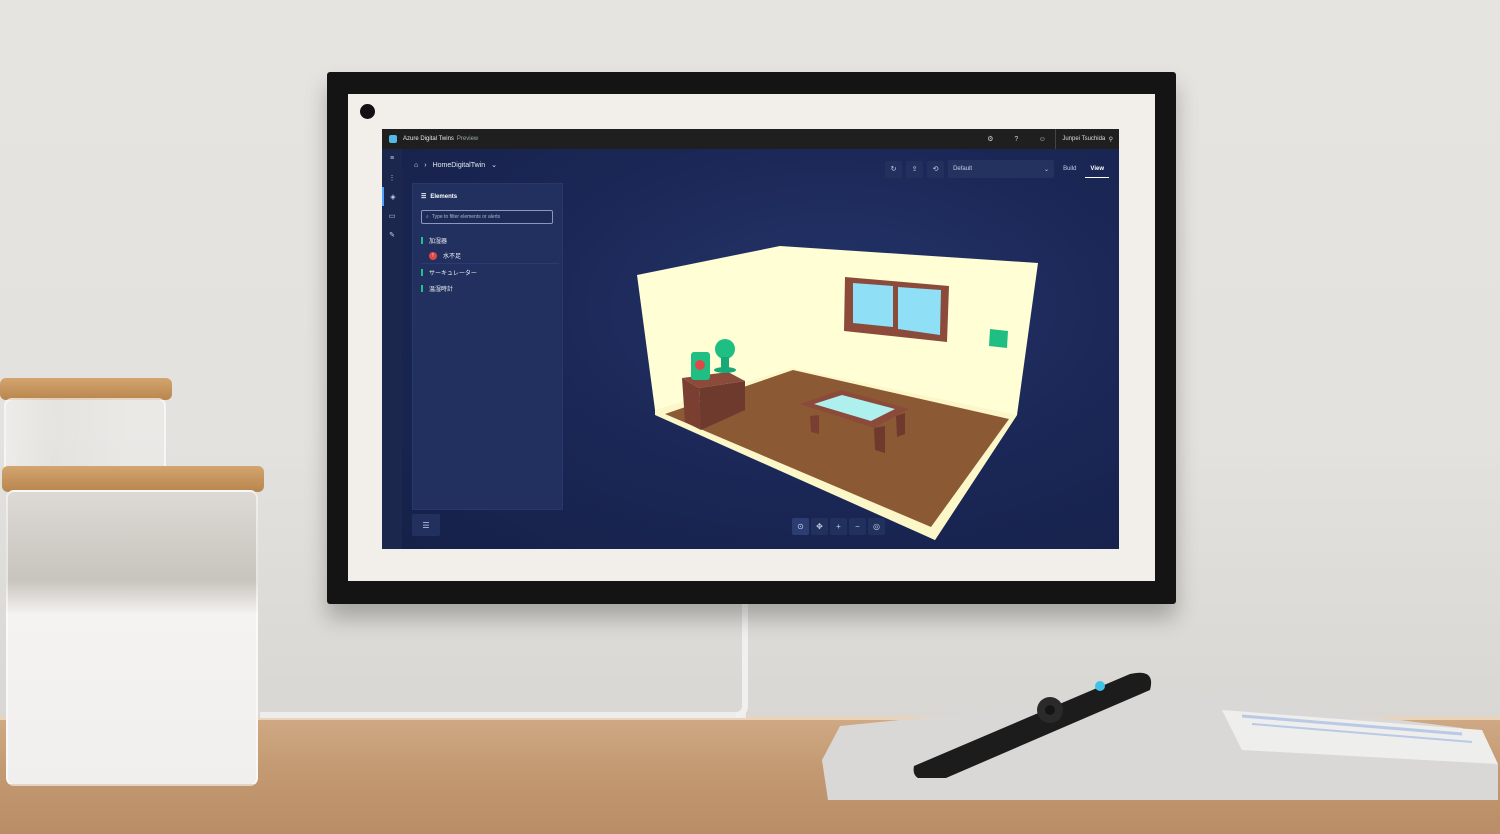  I want to click on list-item-alert: ! 水不足, so click(490, 256).